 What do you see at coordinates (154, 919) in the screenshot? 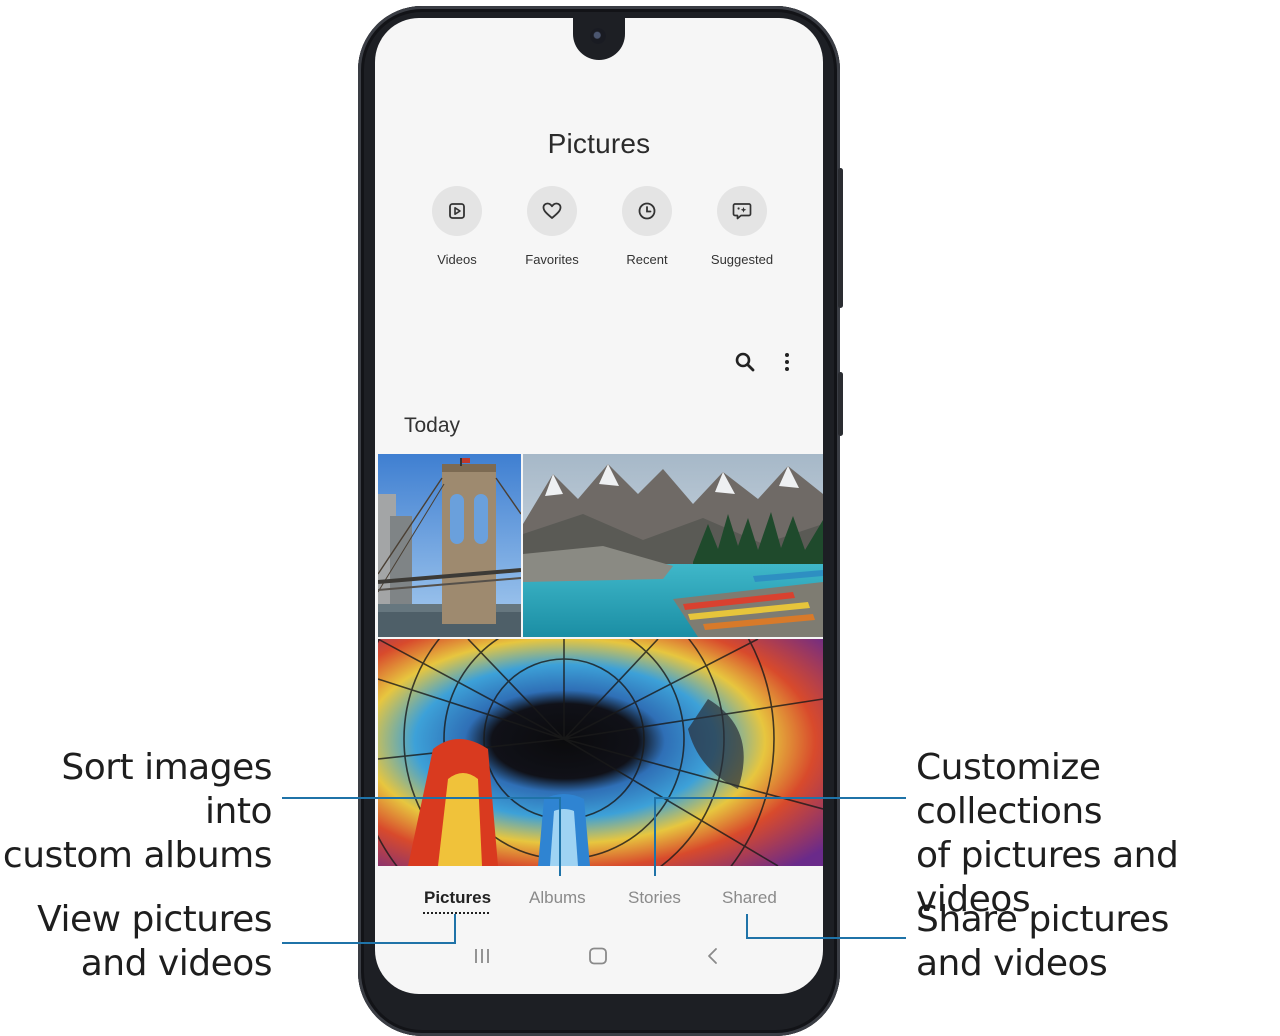
I see `callout-pictures-line1: View pictures` at bounding box center [154, 919].